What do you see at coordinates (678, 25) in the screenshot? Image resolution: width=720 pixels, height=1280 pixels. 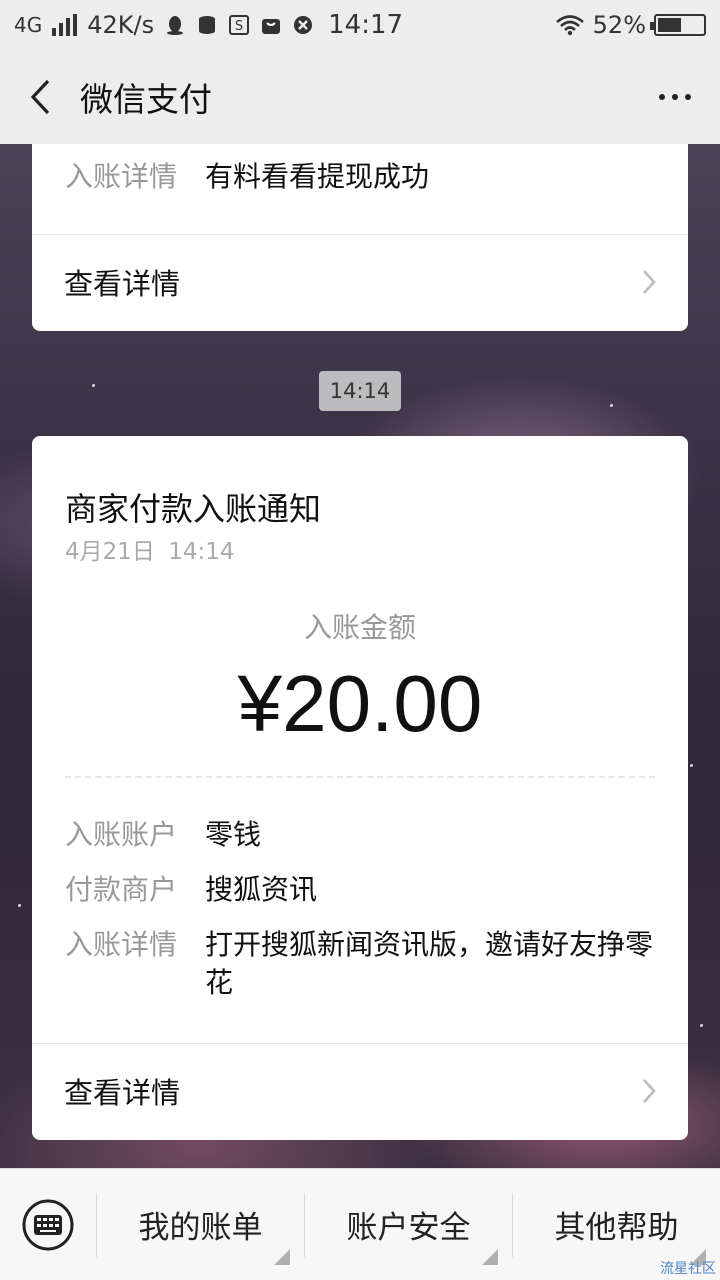 I see `battery-icon` at bounding box center [678, 25].